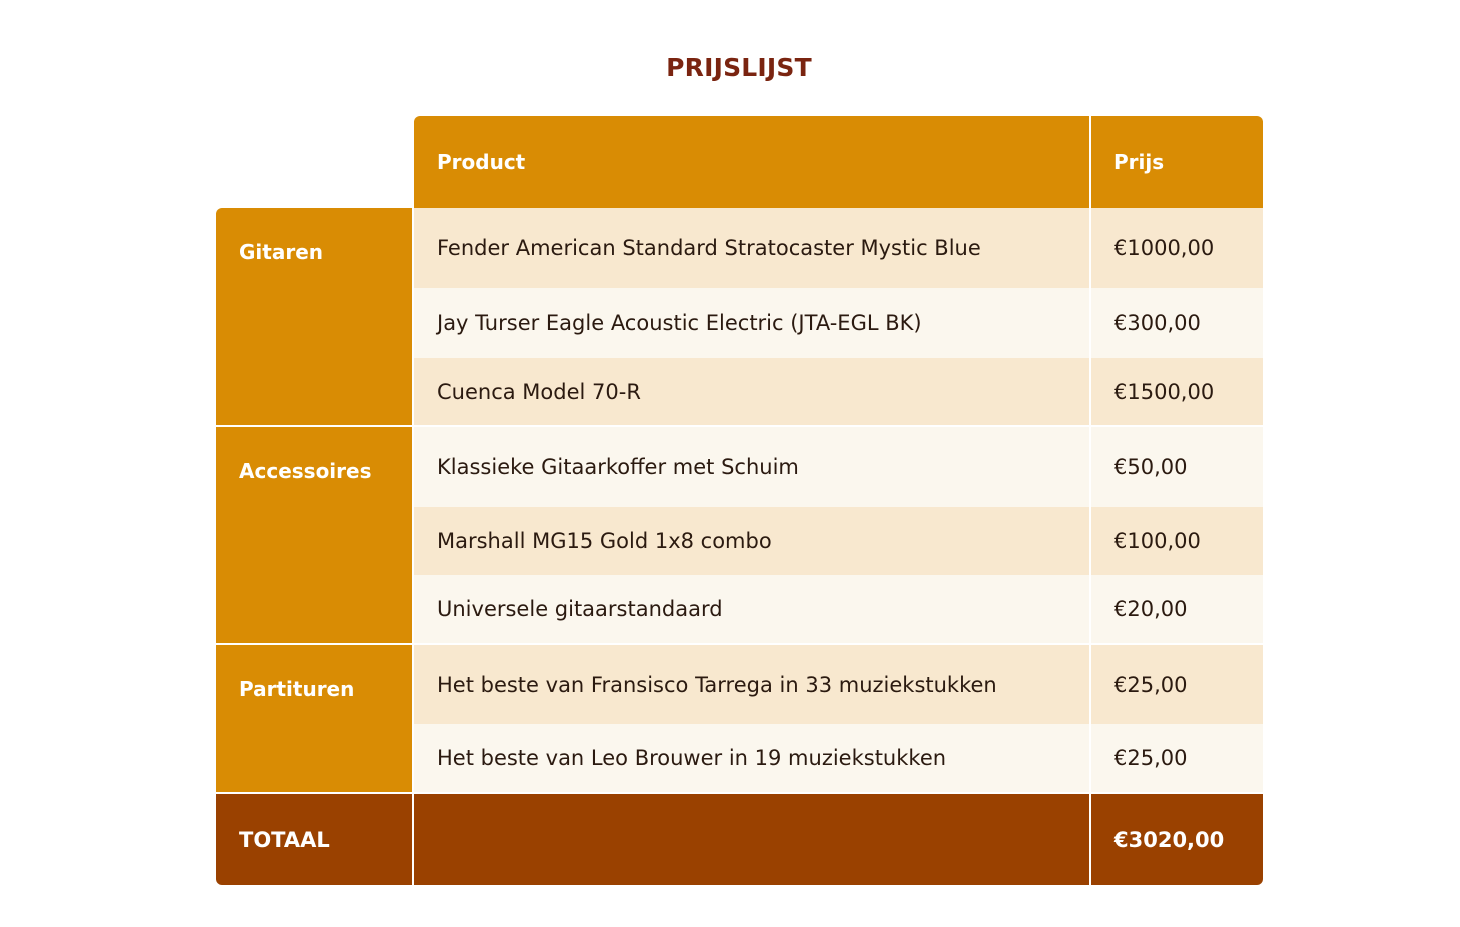  Describe the element at coordinates (539, 391) in the screenshot. I see `product-name: Cuenca Model 70-R` at that location.